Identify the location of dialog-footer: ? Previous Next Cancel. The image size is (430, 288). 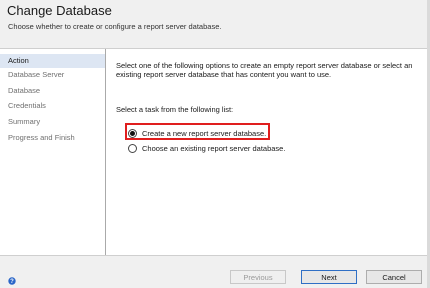
(215, 272).